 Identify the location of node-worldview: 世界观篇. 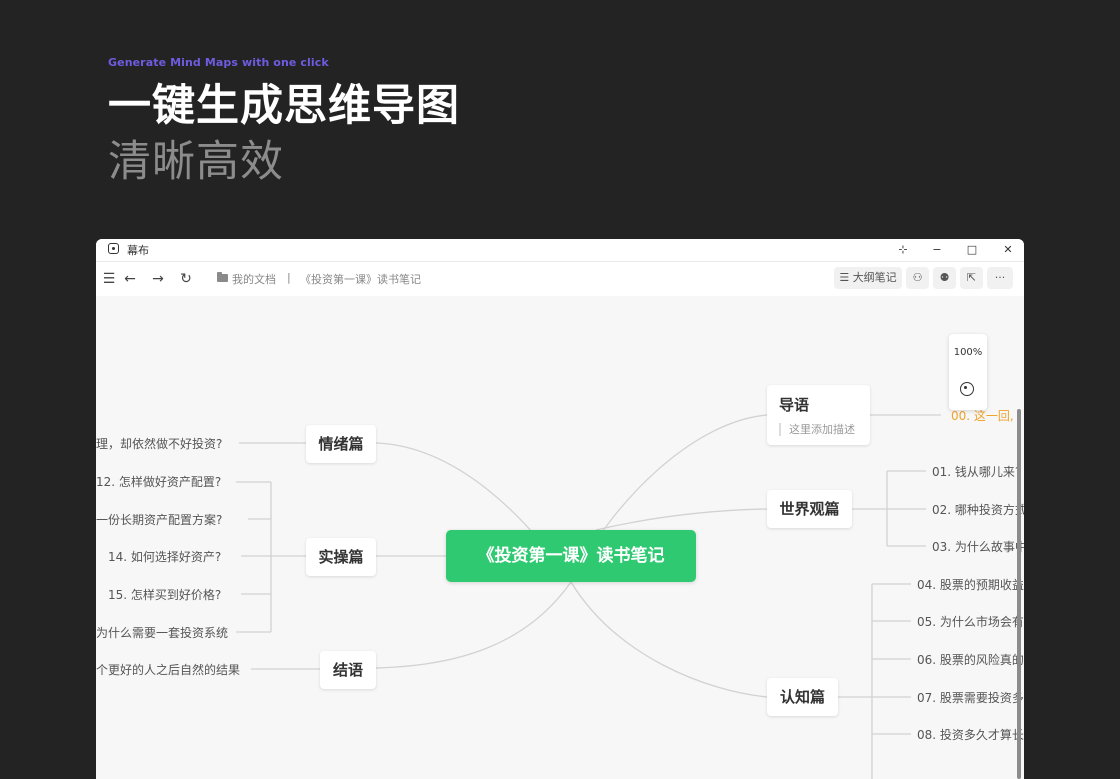
(809, 509).